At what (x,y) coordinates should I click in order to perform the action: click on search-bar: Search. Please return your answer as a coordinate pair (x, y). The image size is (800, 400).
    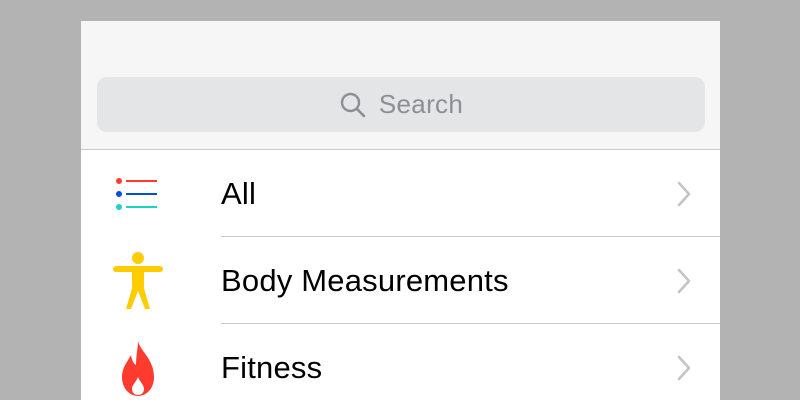
    Looking at the image, I should click on (401, 104).